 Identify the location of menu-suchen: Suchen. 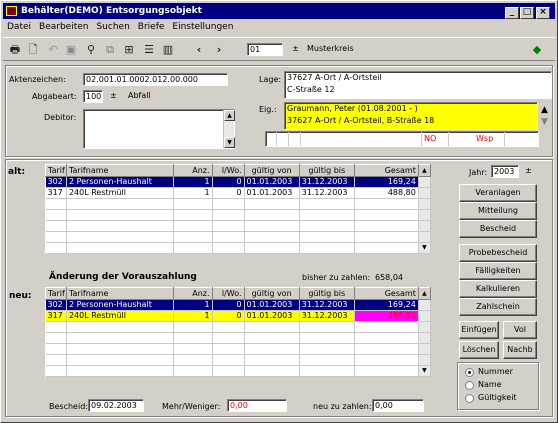
(112, 27).